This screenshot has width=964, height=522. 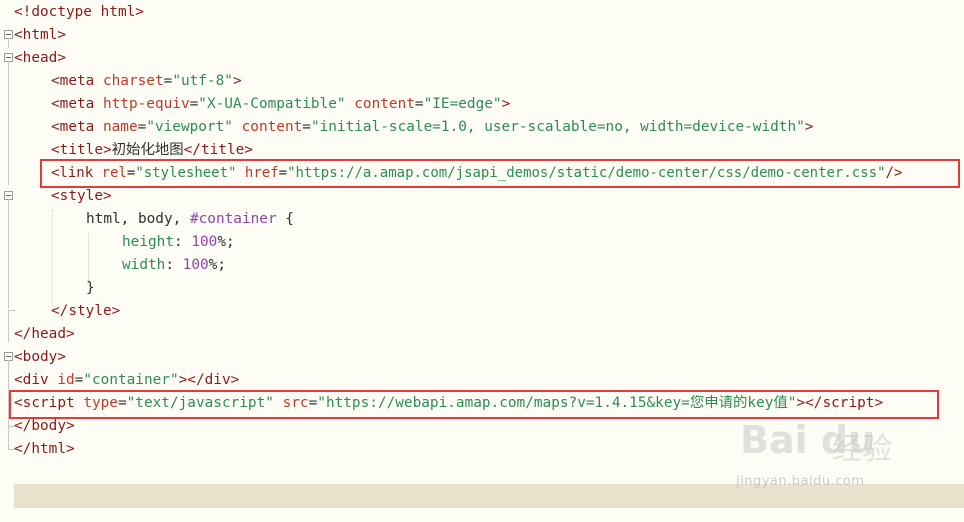 I want to click on fold-gutter, so click(x=9, y=242).